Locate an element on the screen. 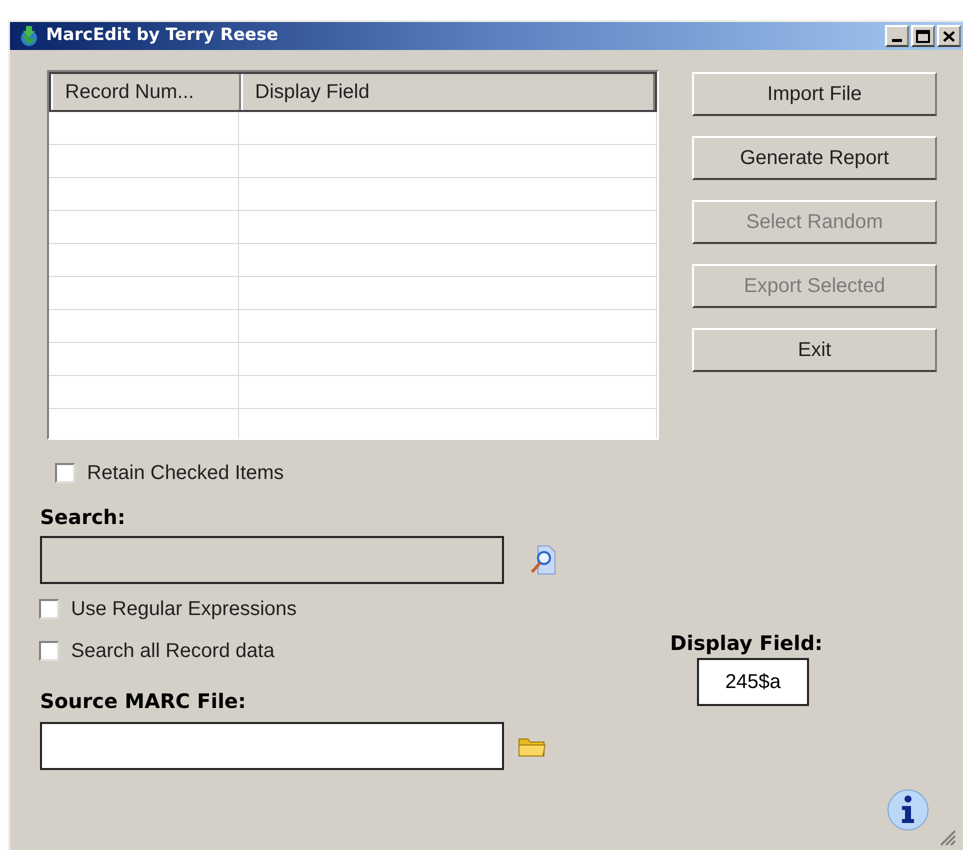 The width and height of the screenshot is (963, 850). maximize-button is located at coordinates (923, 36).